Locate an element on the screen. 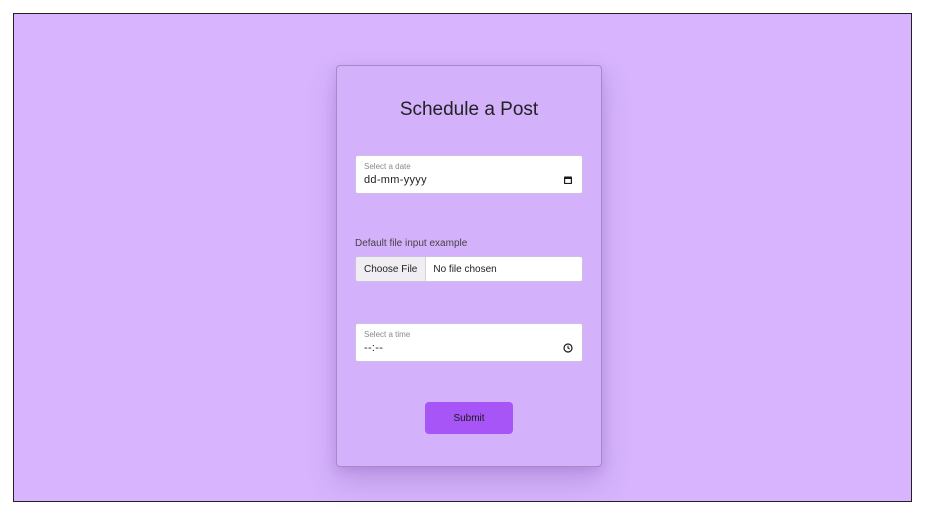  calendar-icon is located at coordinates (568, 180).